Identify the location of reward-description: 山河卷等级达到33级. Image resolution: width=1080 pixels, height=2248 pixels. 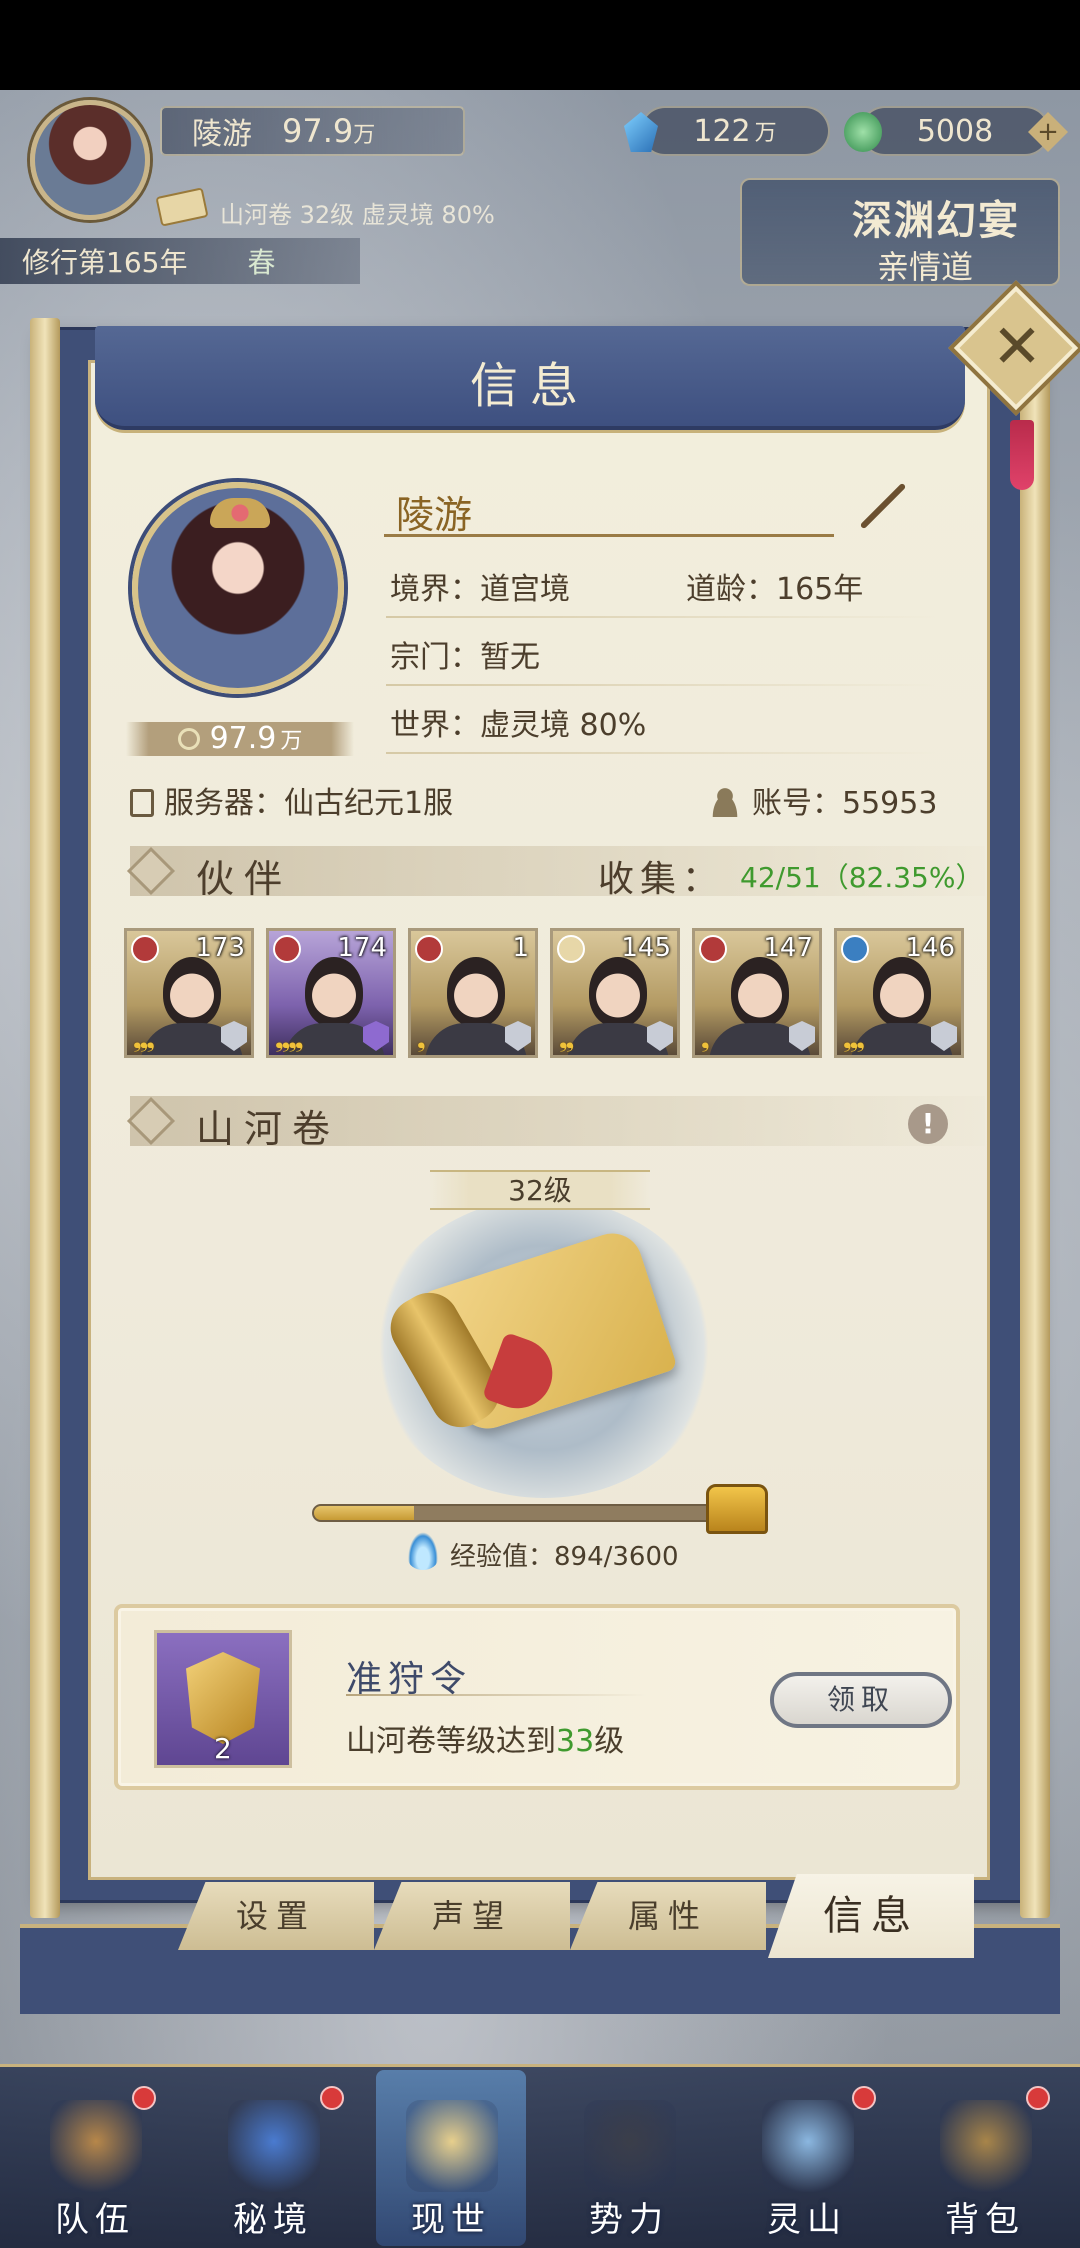
(485, 1738).